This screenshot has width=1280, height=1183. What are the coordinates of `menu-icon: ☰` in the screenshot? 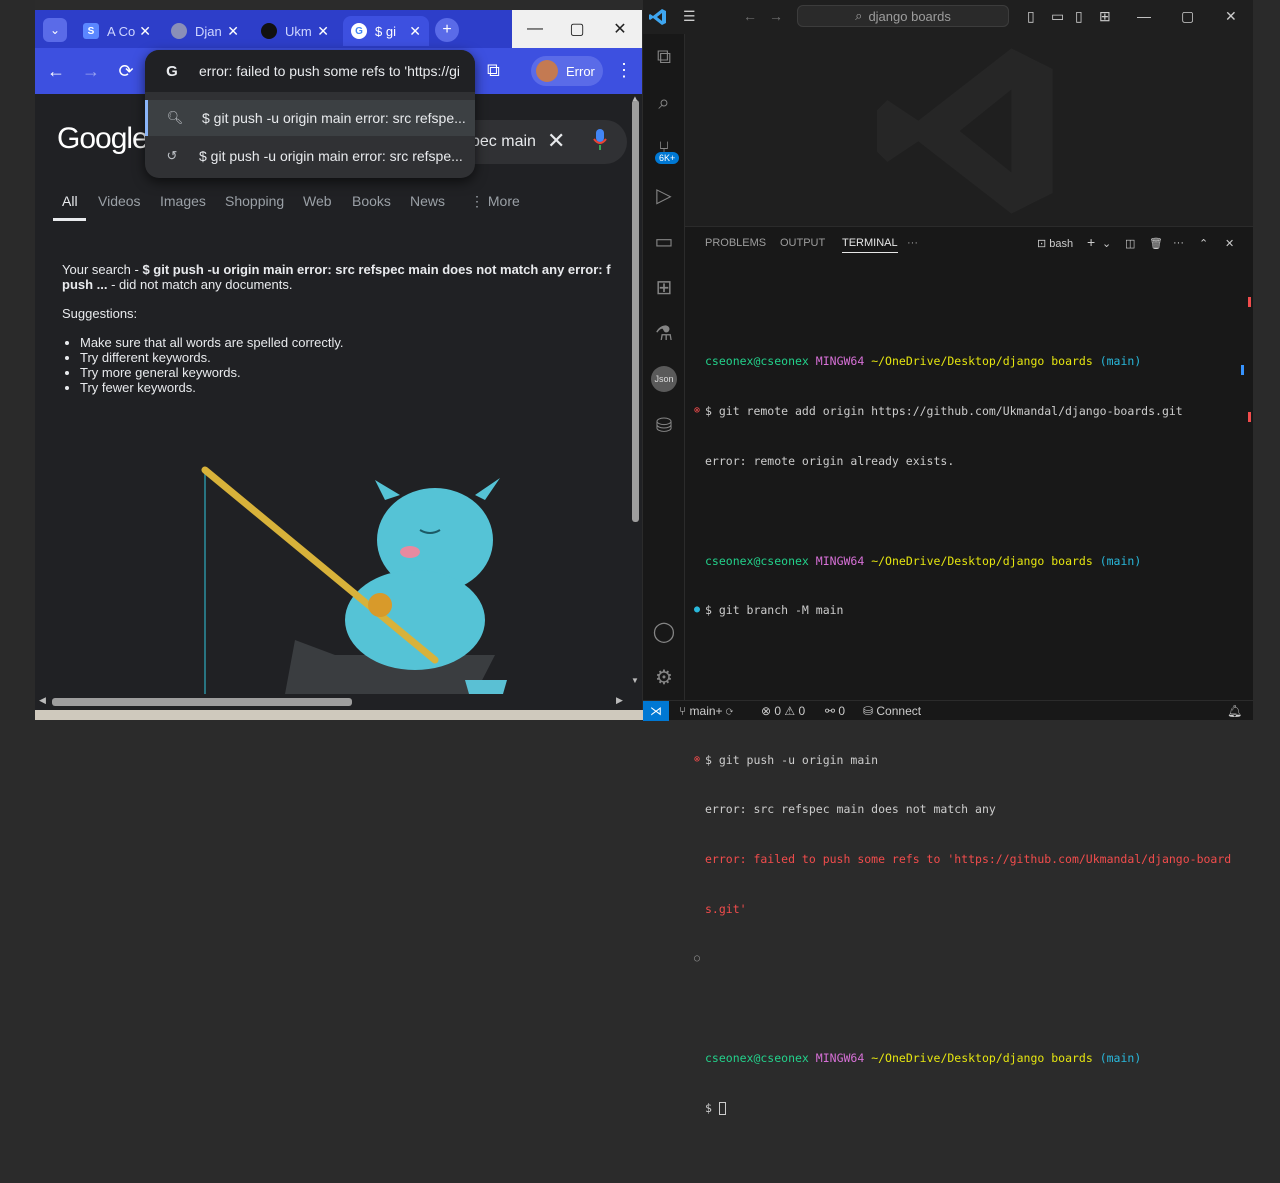 It's located at (689, 16).